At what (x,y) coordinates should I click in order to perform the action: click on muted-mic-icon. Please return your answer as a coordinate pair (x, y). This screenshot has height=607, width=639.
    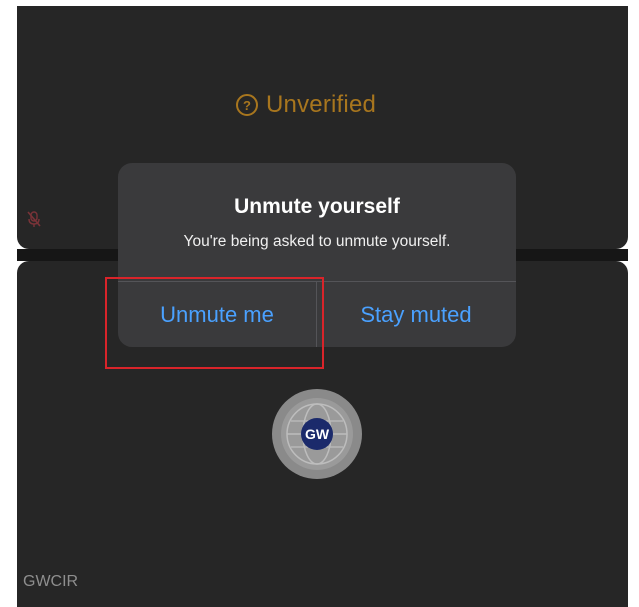
    Looking at the image, I should click on (34, 219).